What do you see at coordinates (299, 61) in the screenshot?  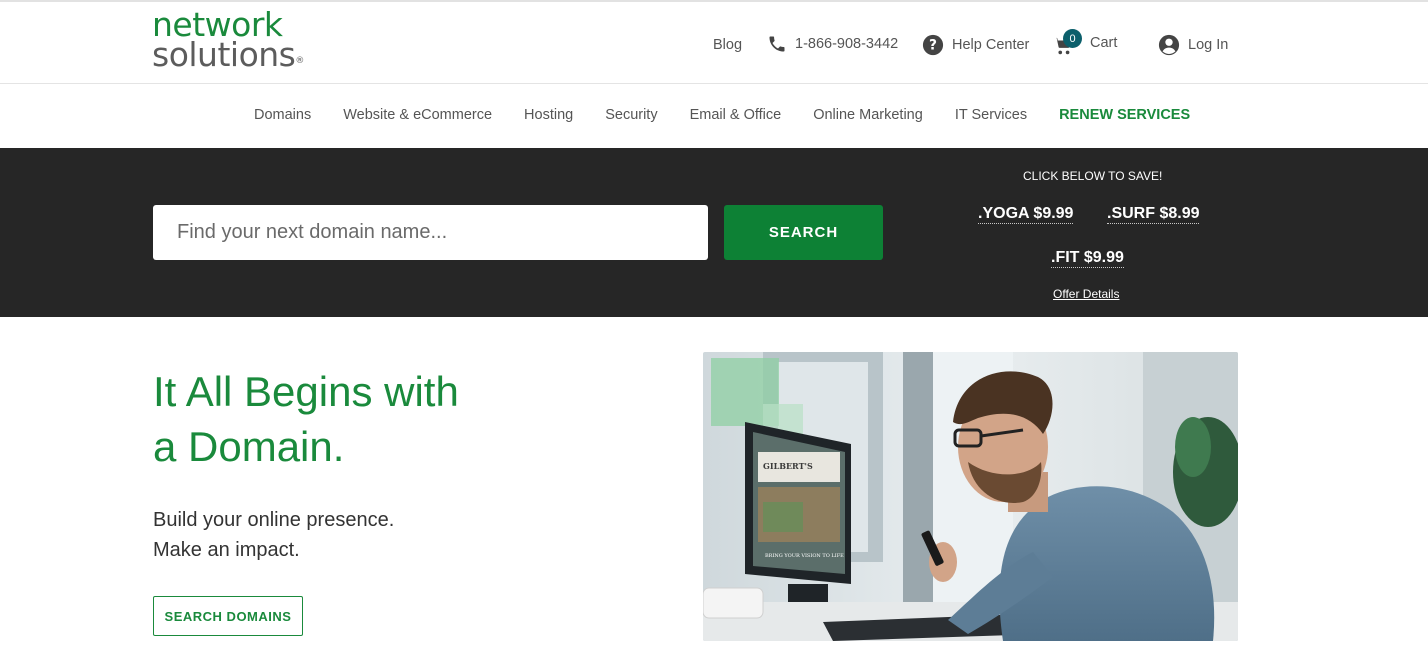 I see `logo-registered-mark: ®` at bounding box center [299, 61].